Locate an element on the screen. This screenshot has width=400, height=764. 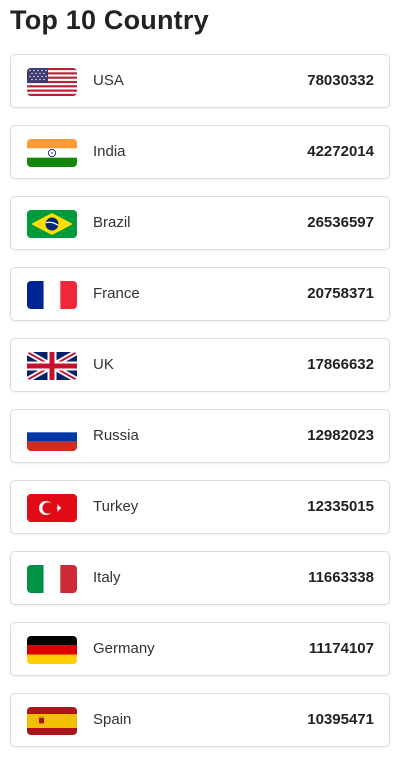
uk-flag-icon is located at coordinates (52, 366).